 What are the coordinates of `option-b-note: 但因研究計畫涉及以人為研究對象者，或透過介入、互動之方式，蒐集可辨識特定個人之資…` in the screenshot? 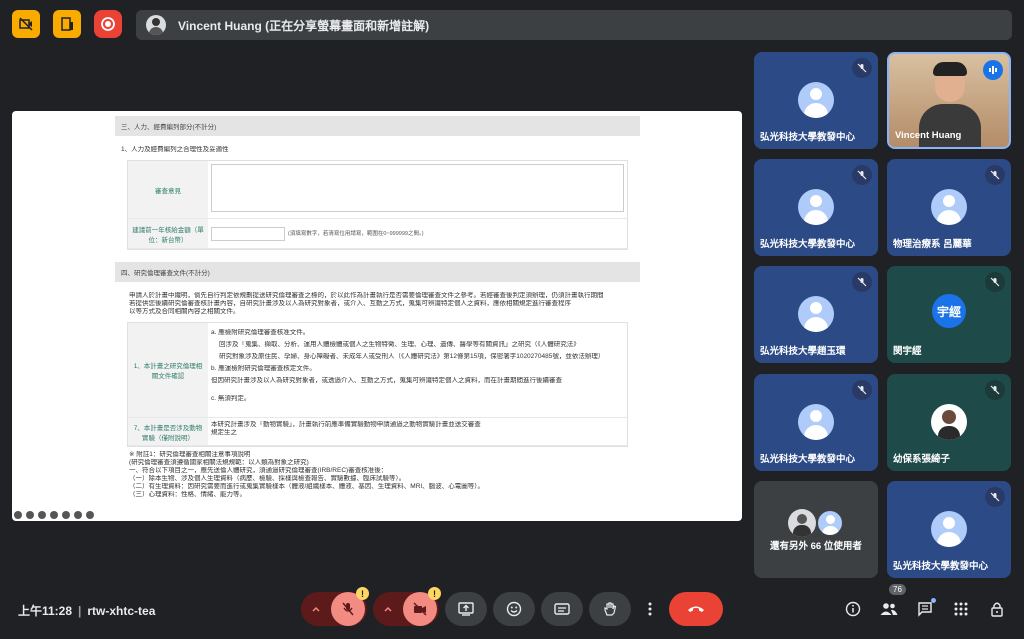 It's located at (386, 380).